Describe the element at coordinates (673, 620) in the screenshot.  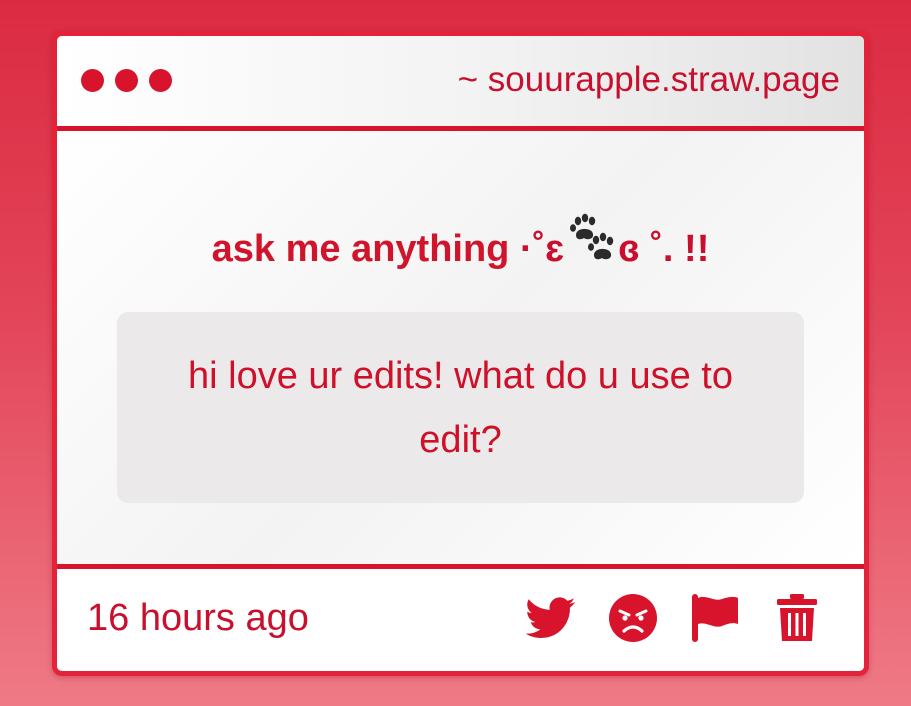
I see `action-bar` at that location.